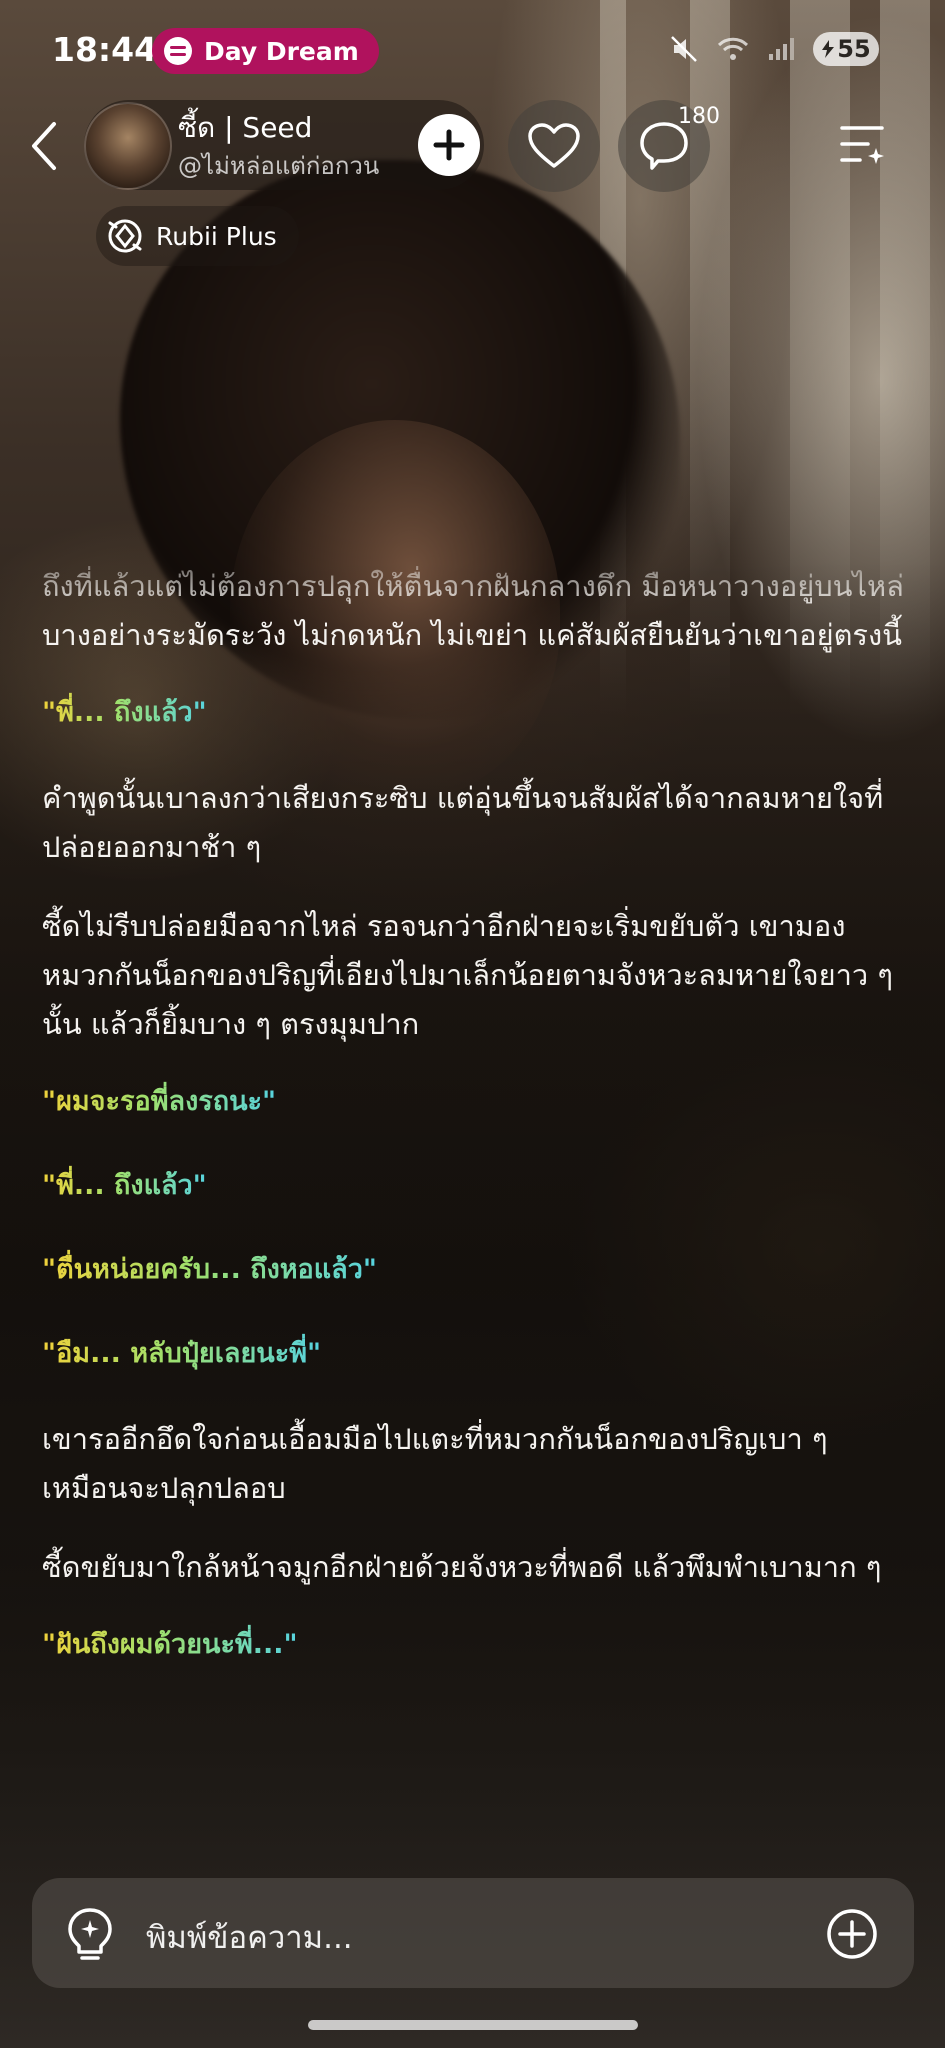 The width and height of the screenshot is (945, 2048). I want to click on lightbulb-icon, so click(90, 1934).